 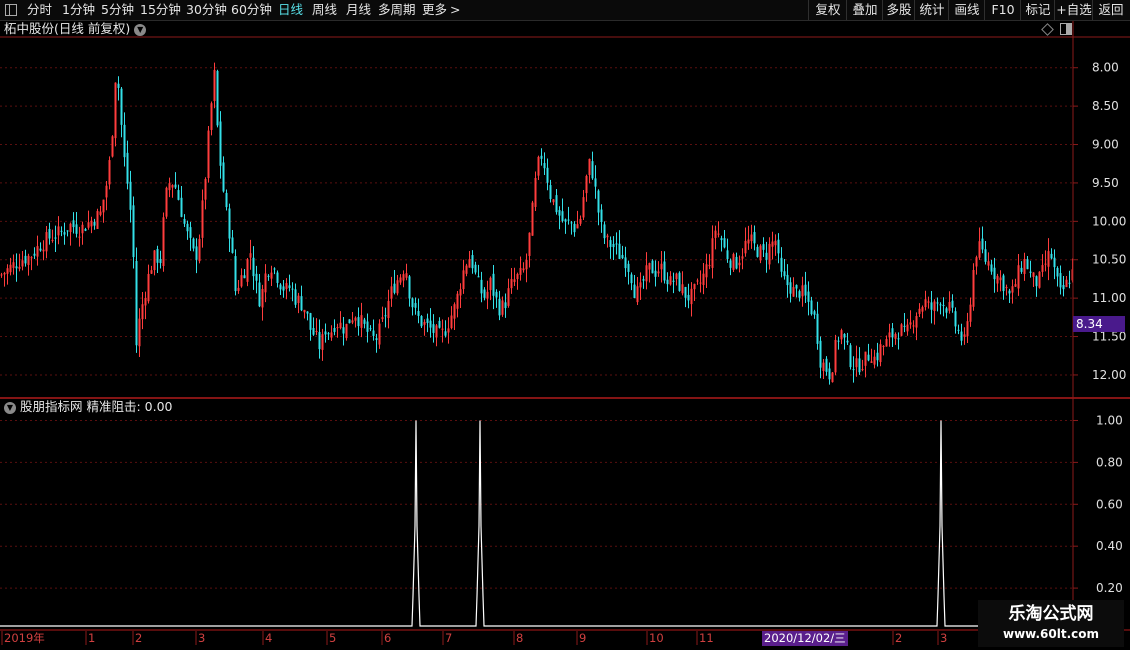 What do you see at coordinates (1109, 462) in the screenshot?
I see `indicator-axis-label: 0.80` at bounding box center [1109, 462].